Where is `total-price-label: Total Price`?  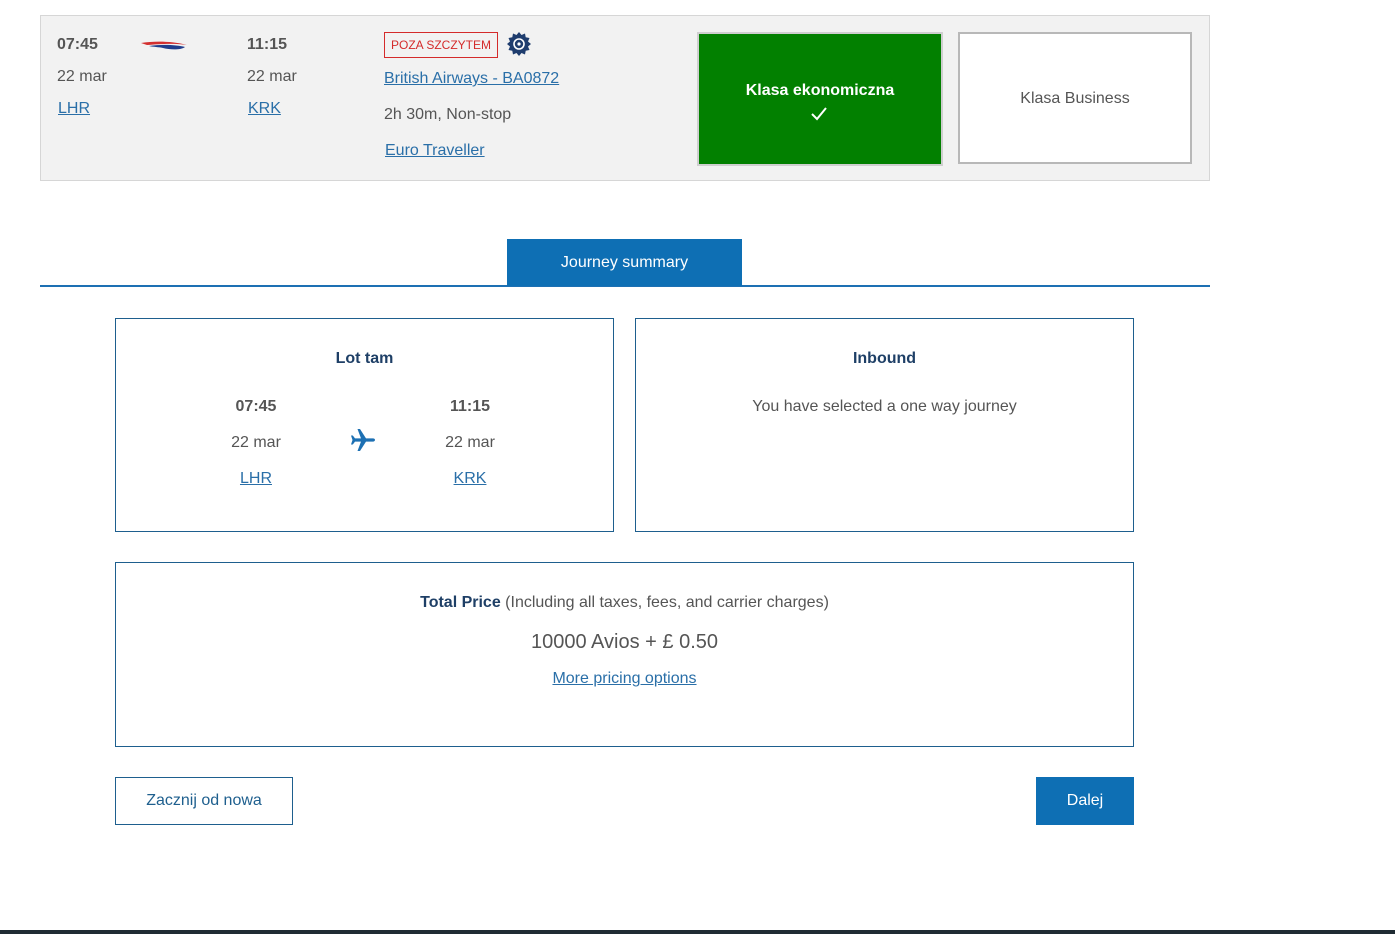
total-price-label: Total Price is located at coordinates (460, 602).